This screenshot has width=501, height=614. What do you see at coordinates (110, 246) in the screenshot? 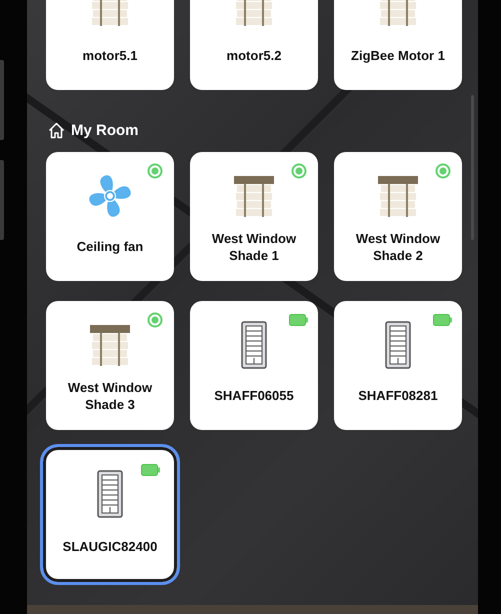
I see `device-name: Ceiling fan` at bounding box center [110, 246].